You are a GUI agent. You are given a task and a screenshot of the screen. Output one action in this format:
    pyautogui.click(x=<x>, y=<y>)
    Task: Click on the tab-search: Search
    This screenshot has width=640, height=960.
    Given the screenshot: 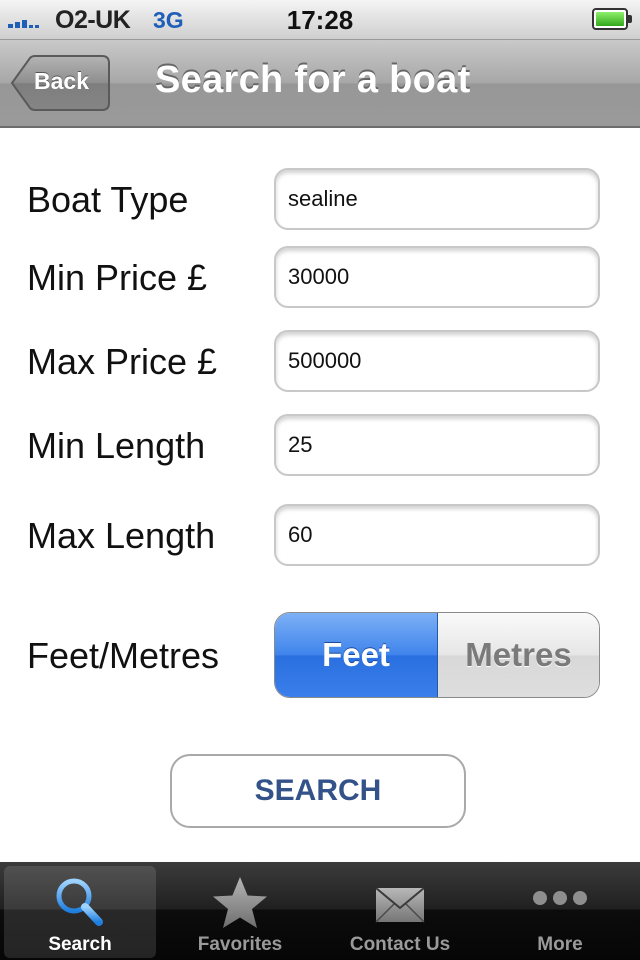 What is the action you would take?
    pyautogui.click(x=80, y=912)
    